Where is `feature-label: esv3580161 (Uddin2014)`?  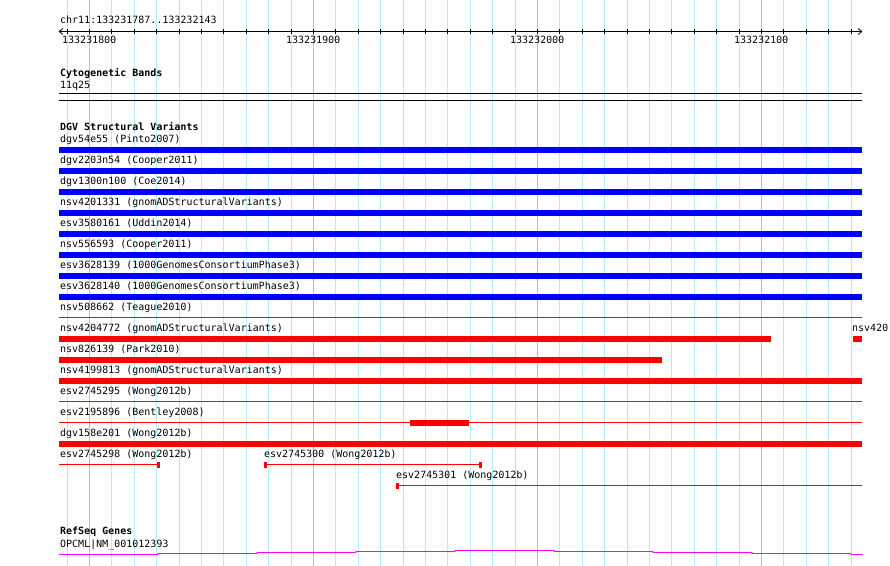 feature-label: esv3580161 (Uddin2014) is located at coordinates (126, 224).